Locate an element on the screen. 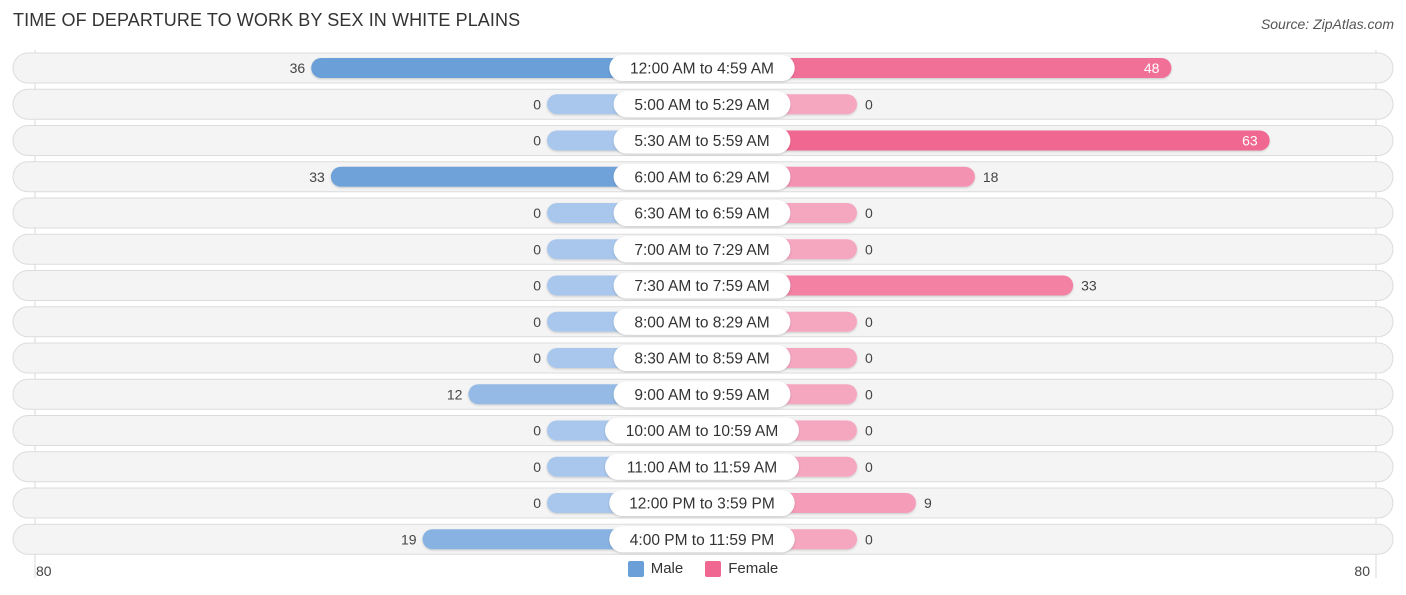 This screenshot has width=1406, height=595. legend-item-male: Male is located at coordinates (655, 568).